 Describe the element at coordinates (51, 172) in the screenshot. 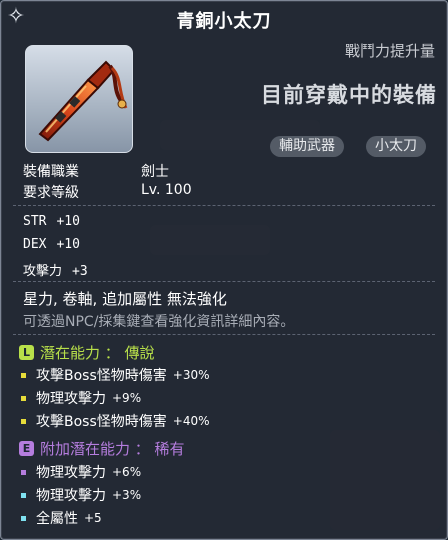

I see `job-label: 裝備職業` at that location.